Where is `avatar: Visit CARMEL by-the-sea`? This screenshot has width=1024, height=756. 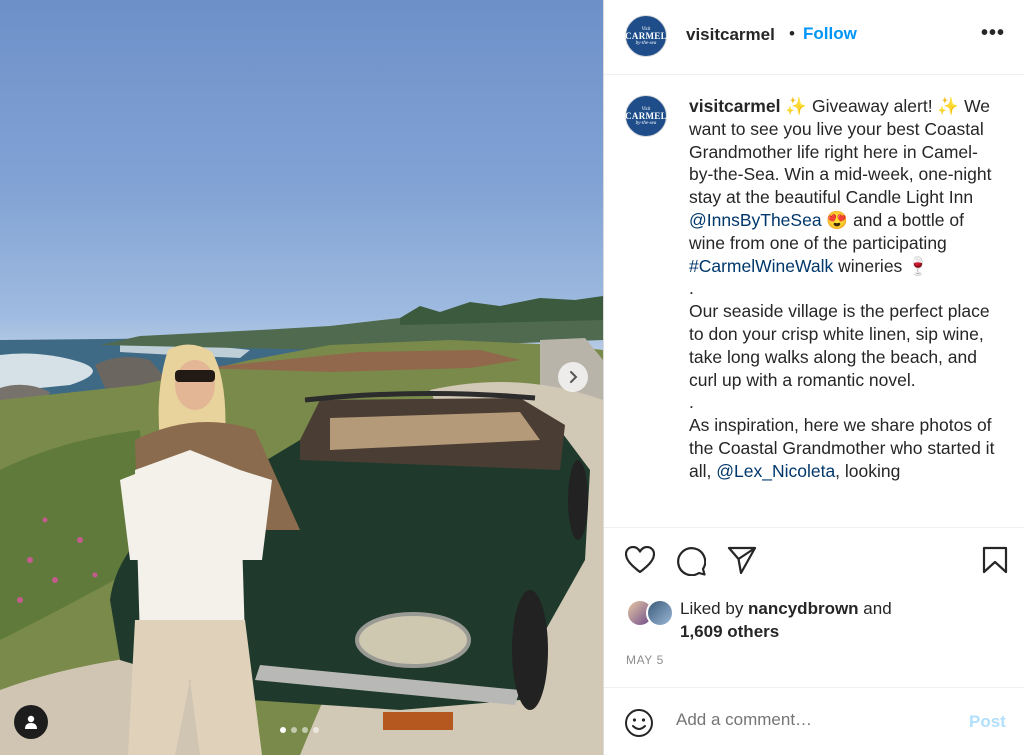
avatar: Visit CARMEL by-the-sea is located at coordinates (646, 36).